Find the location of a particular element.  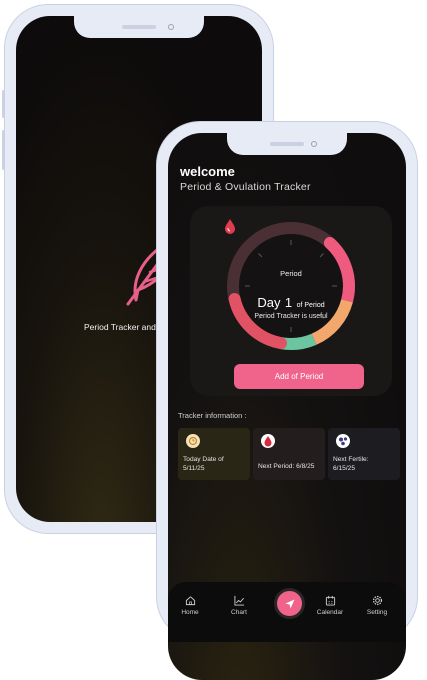

welcome-heading: welcome is located at coordinates (207, 171).